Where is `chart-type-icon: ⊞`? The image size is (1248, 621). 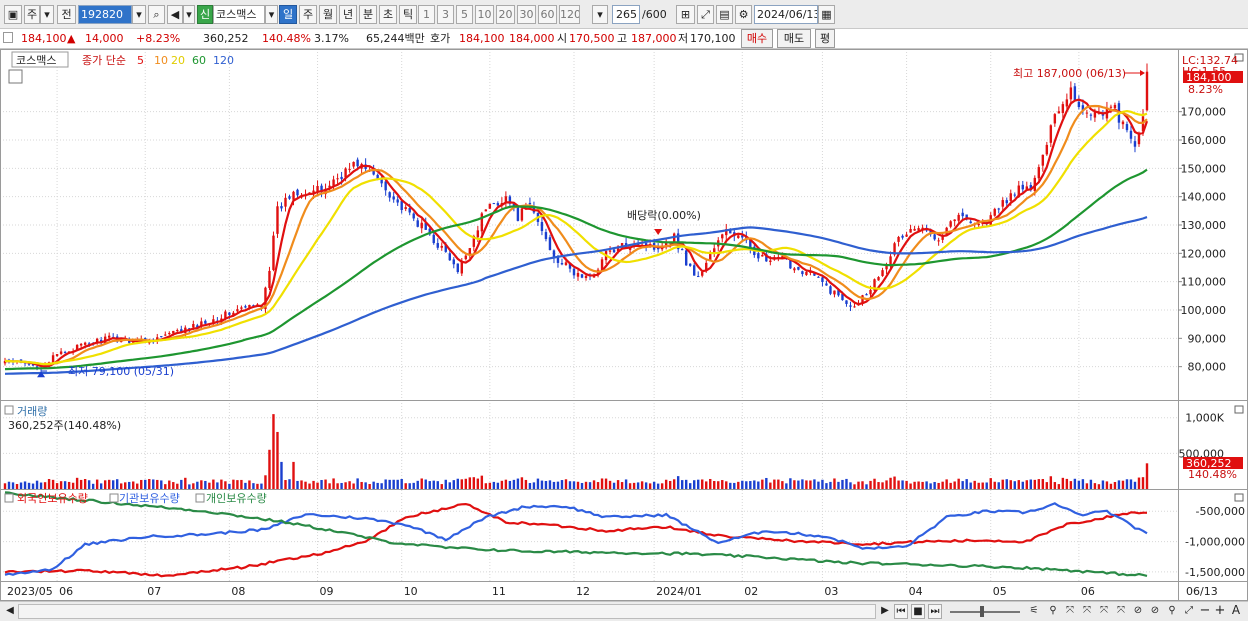 chart-type-icon: ⊞ is located at coordinates (685, 14).